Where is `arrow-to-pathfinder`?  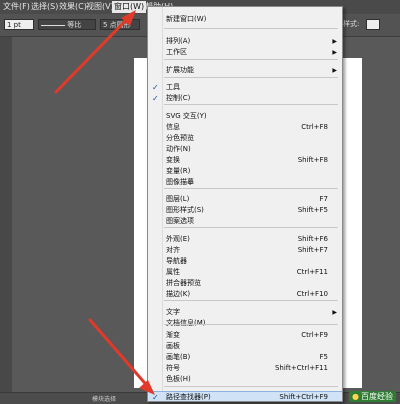
arrow-to-pathfinder is located at coordinates (120, 354).